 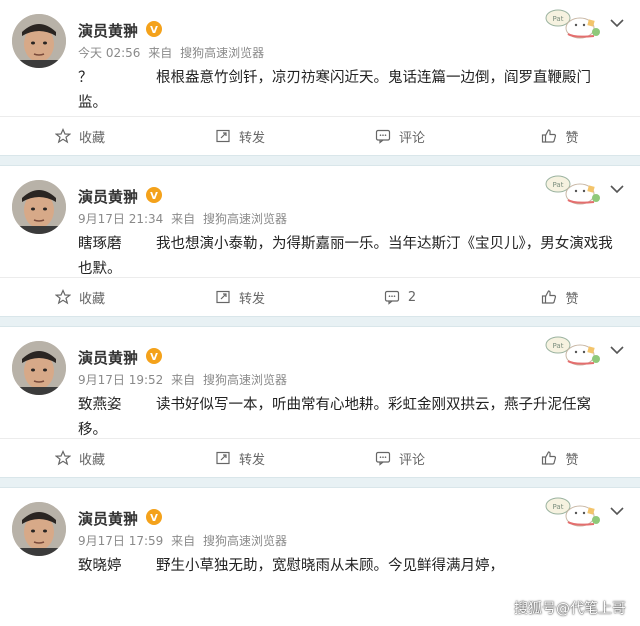 I want to click on post-meta: 今天 02:56 来自 搜狗高速浏览器, so click(x=173, y=52).